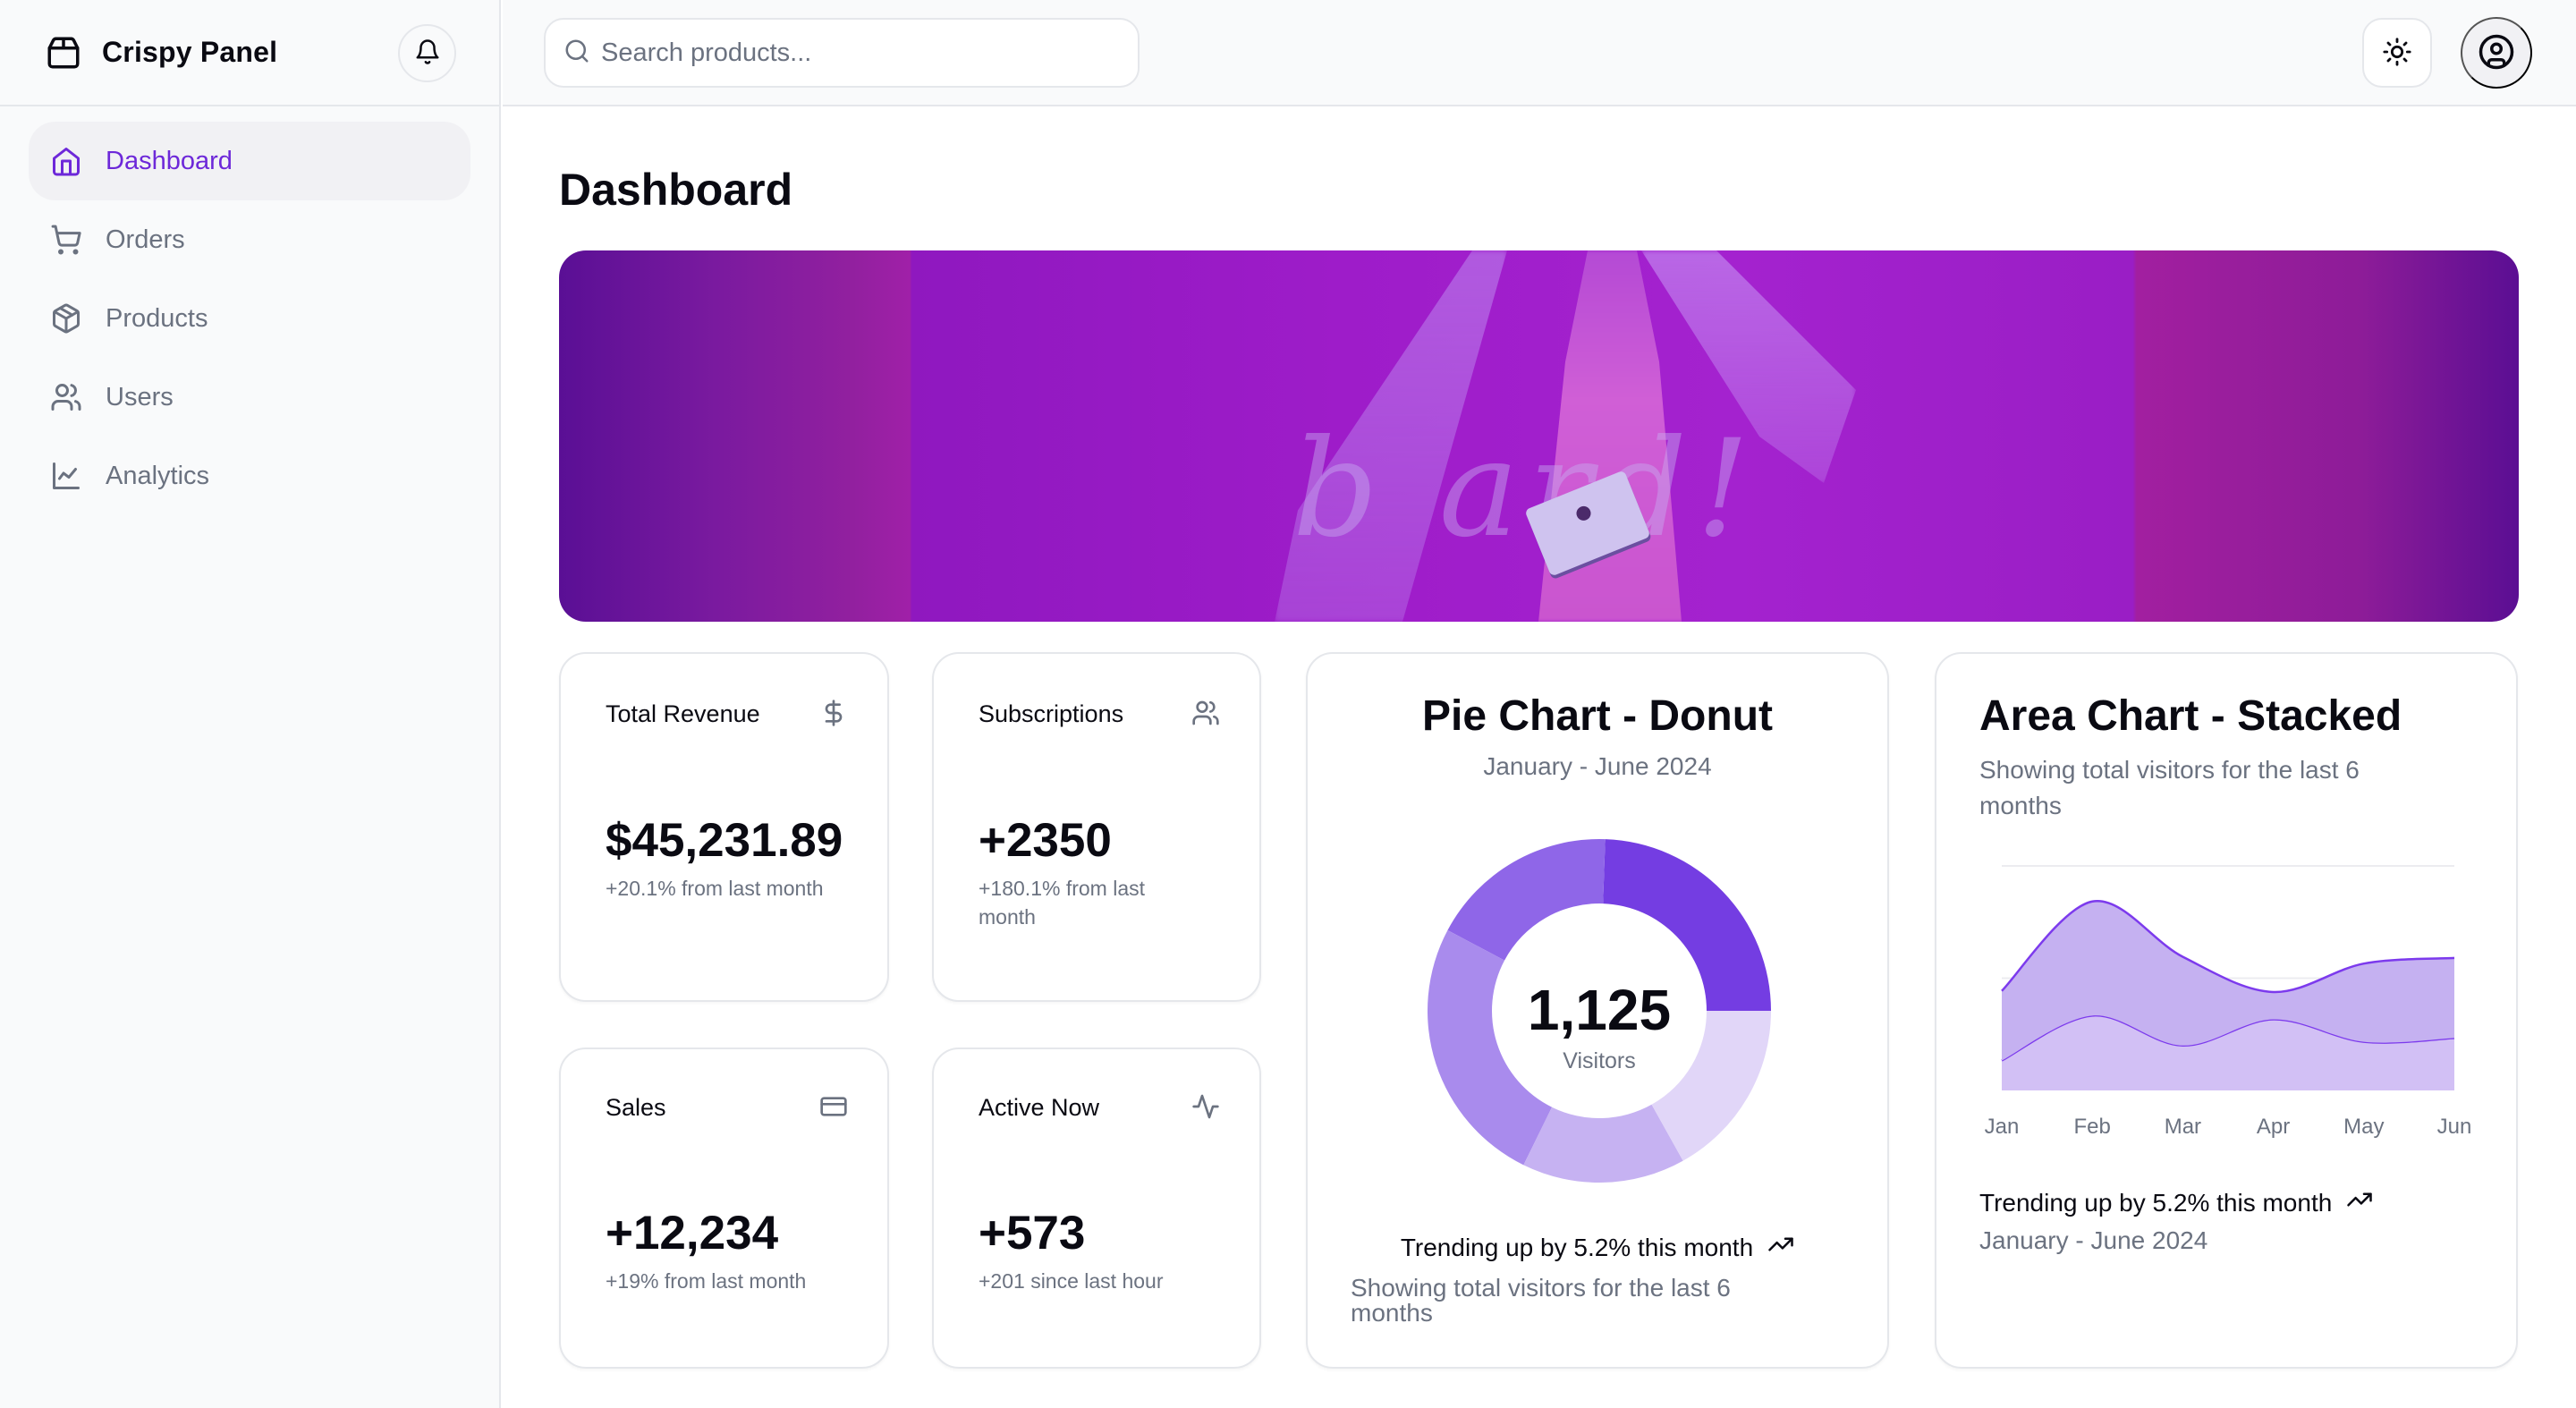 This screenshot has width=2576, height=1408. Describe the element at coordinates (249, 239) in the screenshot. I see `sidebar-item-orders: Orders` at that location.